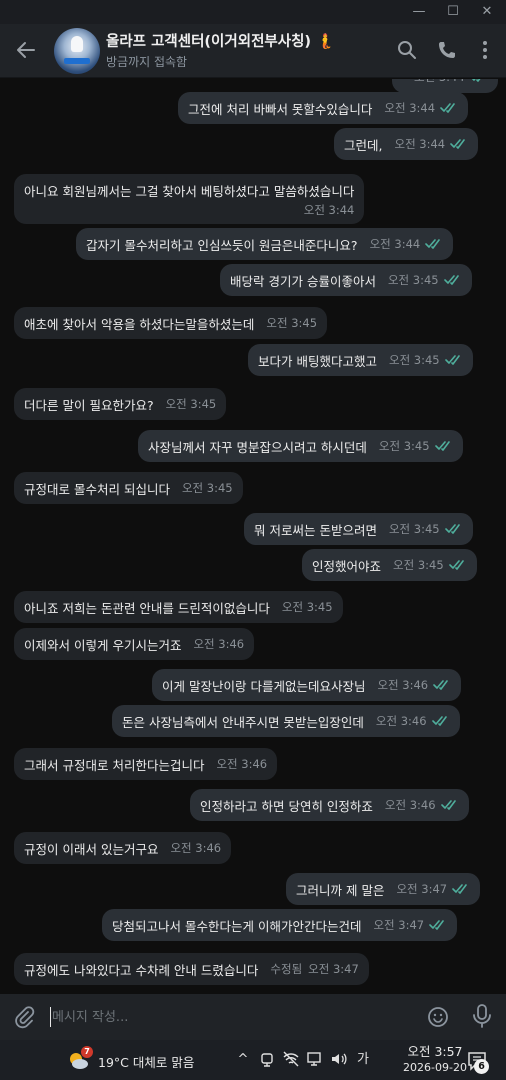  What do you see at coordinates (87, 1052) in the screenshot?
I see `weather-alert-badge: 7` at bounding box center [87, 1052].